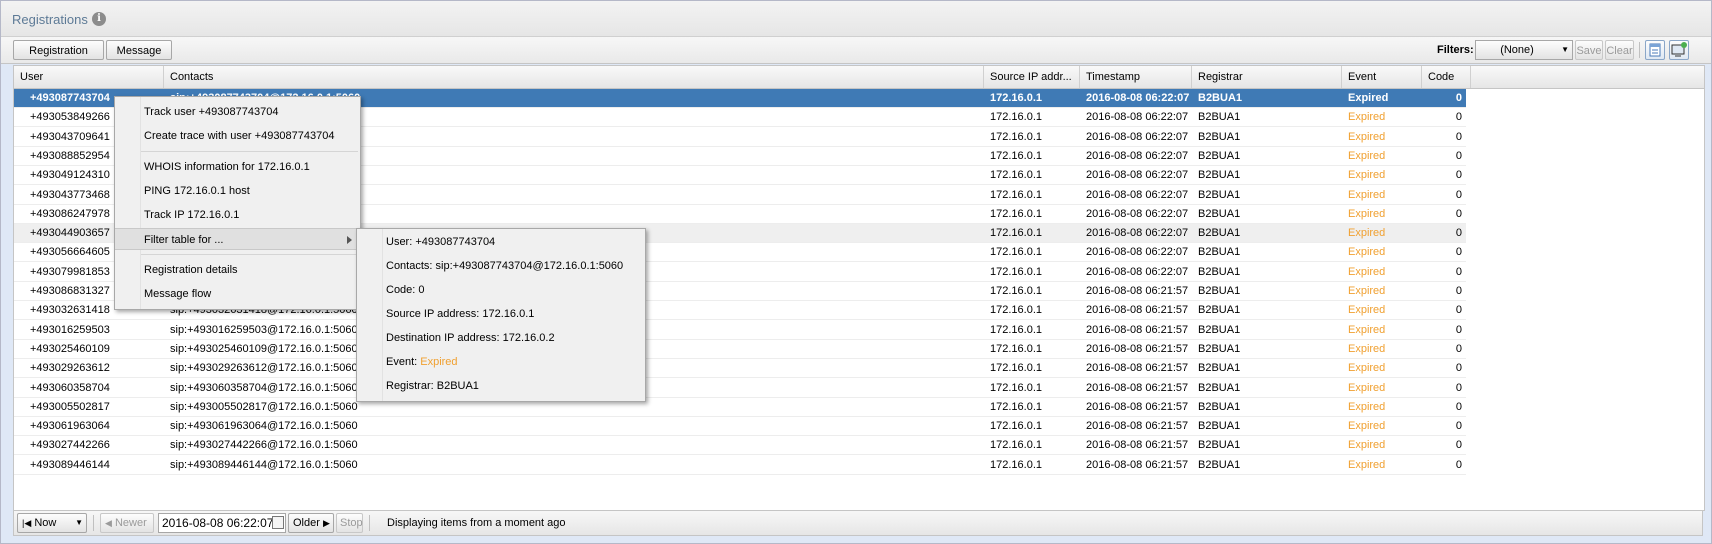  Describe the element at coordinates (70, 348) in the screenshot. I see `cell-user: +493025460109` at that location.